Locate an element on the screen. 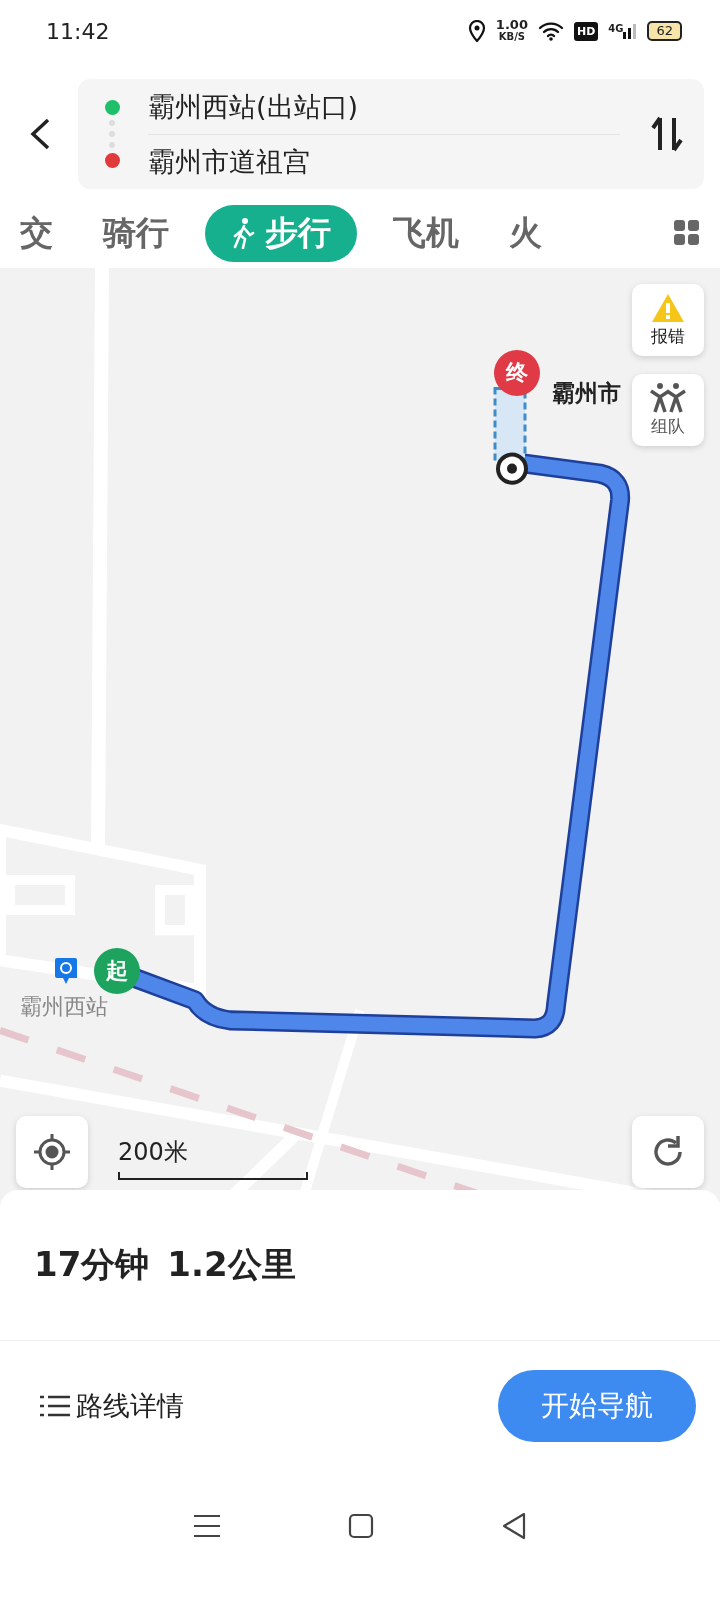 The image size is (720, 1600). hd-badge: HD is located at coordinates (586, 31).